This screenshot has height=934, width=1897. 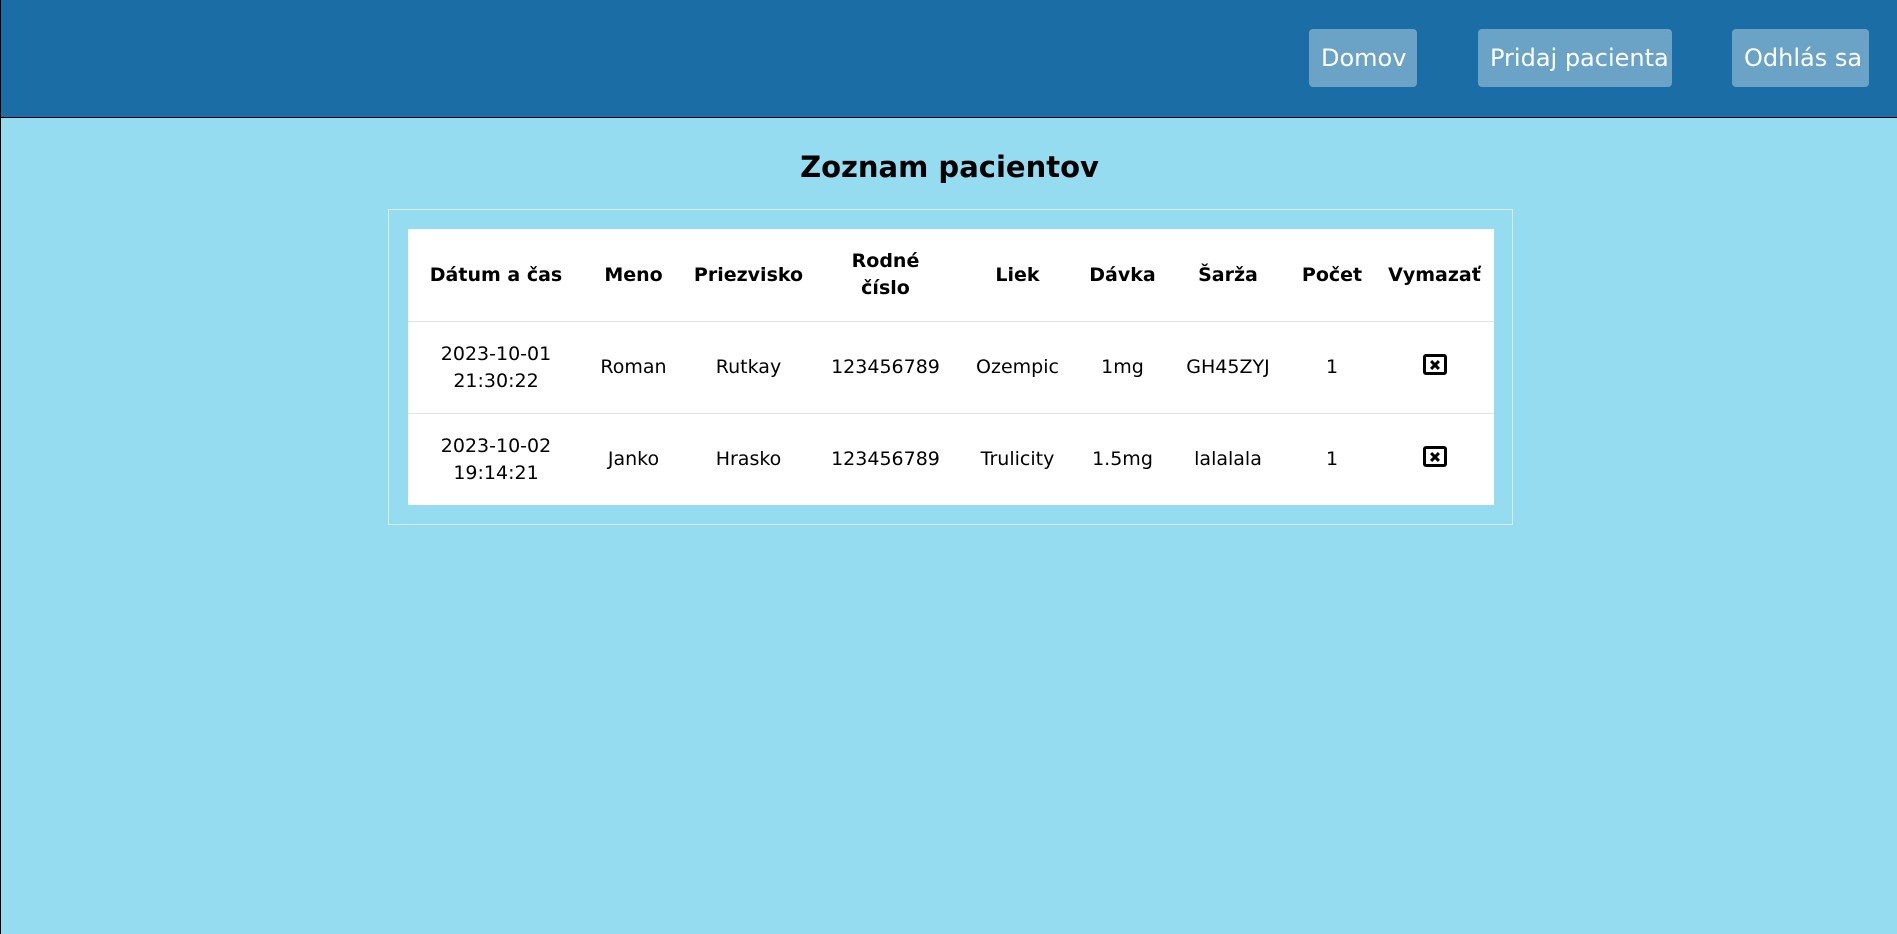 What do you see at coordinates (748, 275) in the screenshot?
I see `column-header-last-name: Priezvisko` at bounding box center [748, 275].